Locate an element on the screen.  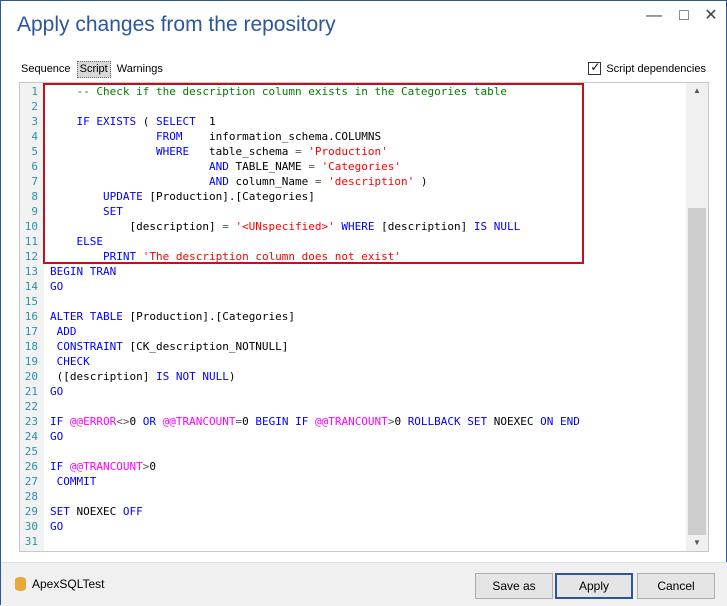
code-text: AND TABLE_NAME = 'Categories' is located at coordinates (225, 166).